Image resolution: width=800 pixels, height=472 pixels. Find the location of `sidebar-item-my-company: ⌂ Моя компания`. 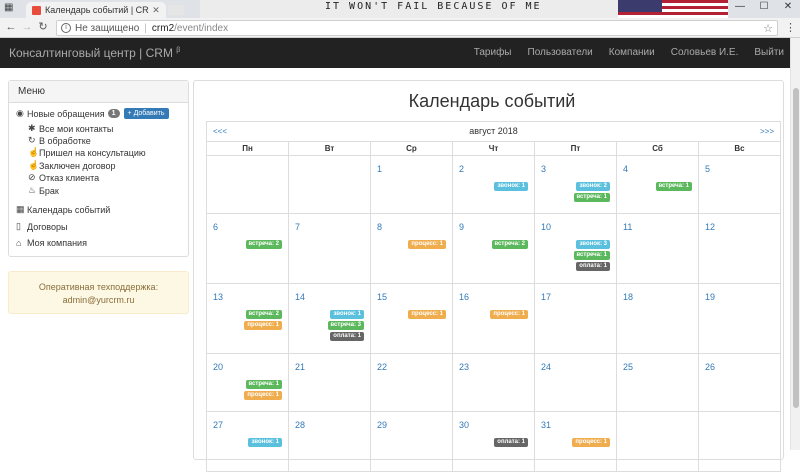

sidebar-item-my-company: ⌂ Моя компания is located at coordinates (51, 243).